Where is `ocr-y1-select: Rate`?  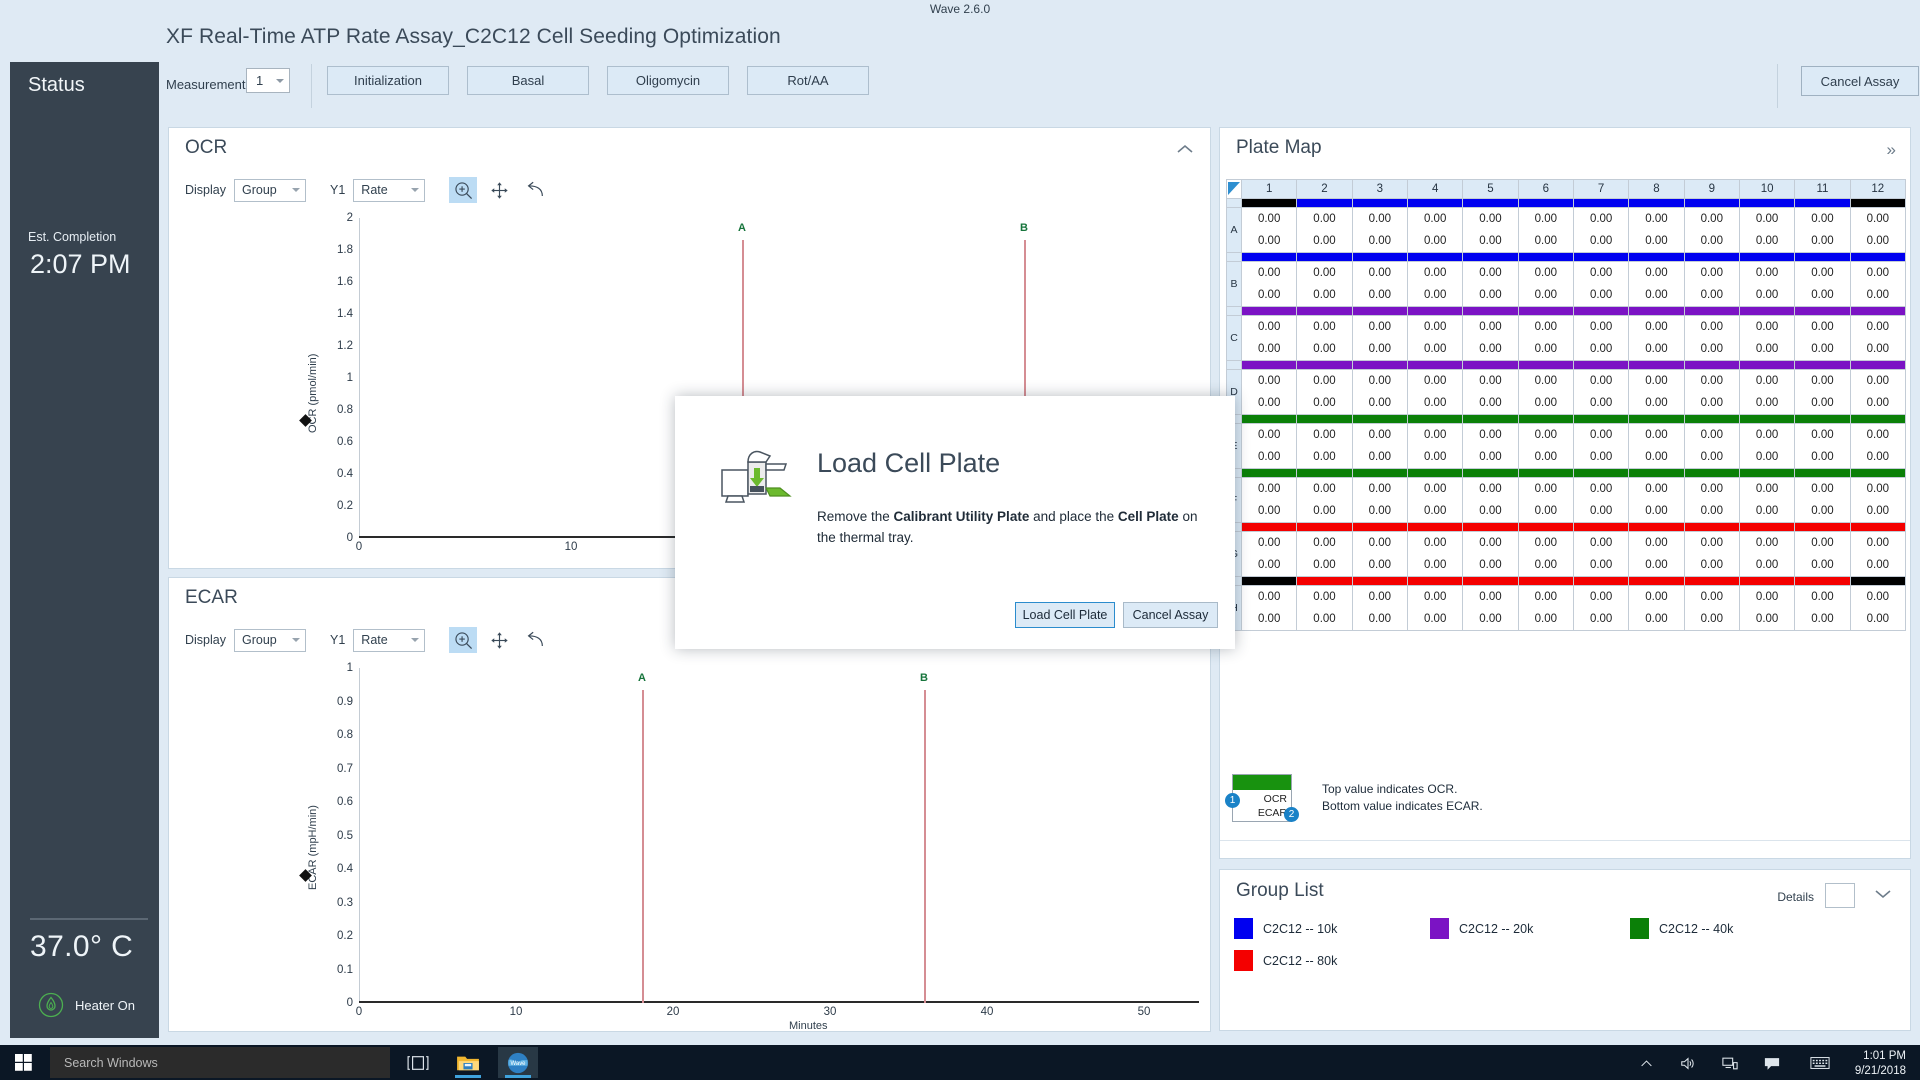 ocr-y1-select: Rate is located at coordinates (389, 190).